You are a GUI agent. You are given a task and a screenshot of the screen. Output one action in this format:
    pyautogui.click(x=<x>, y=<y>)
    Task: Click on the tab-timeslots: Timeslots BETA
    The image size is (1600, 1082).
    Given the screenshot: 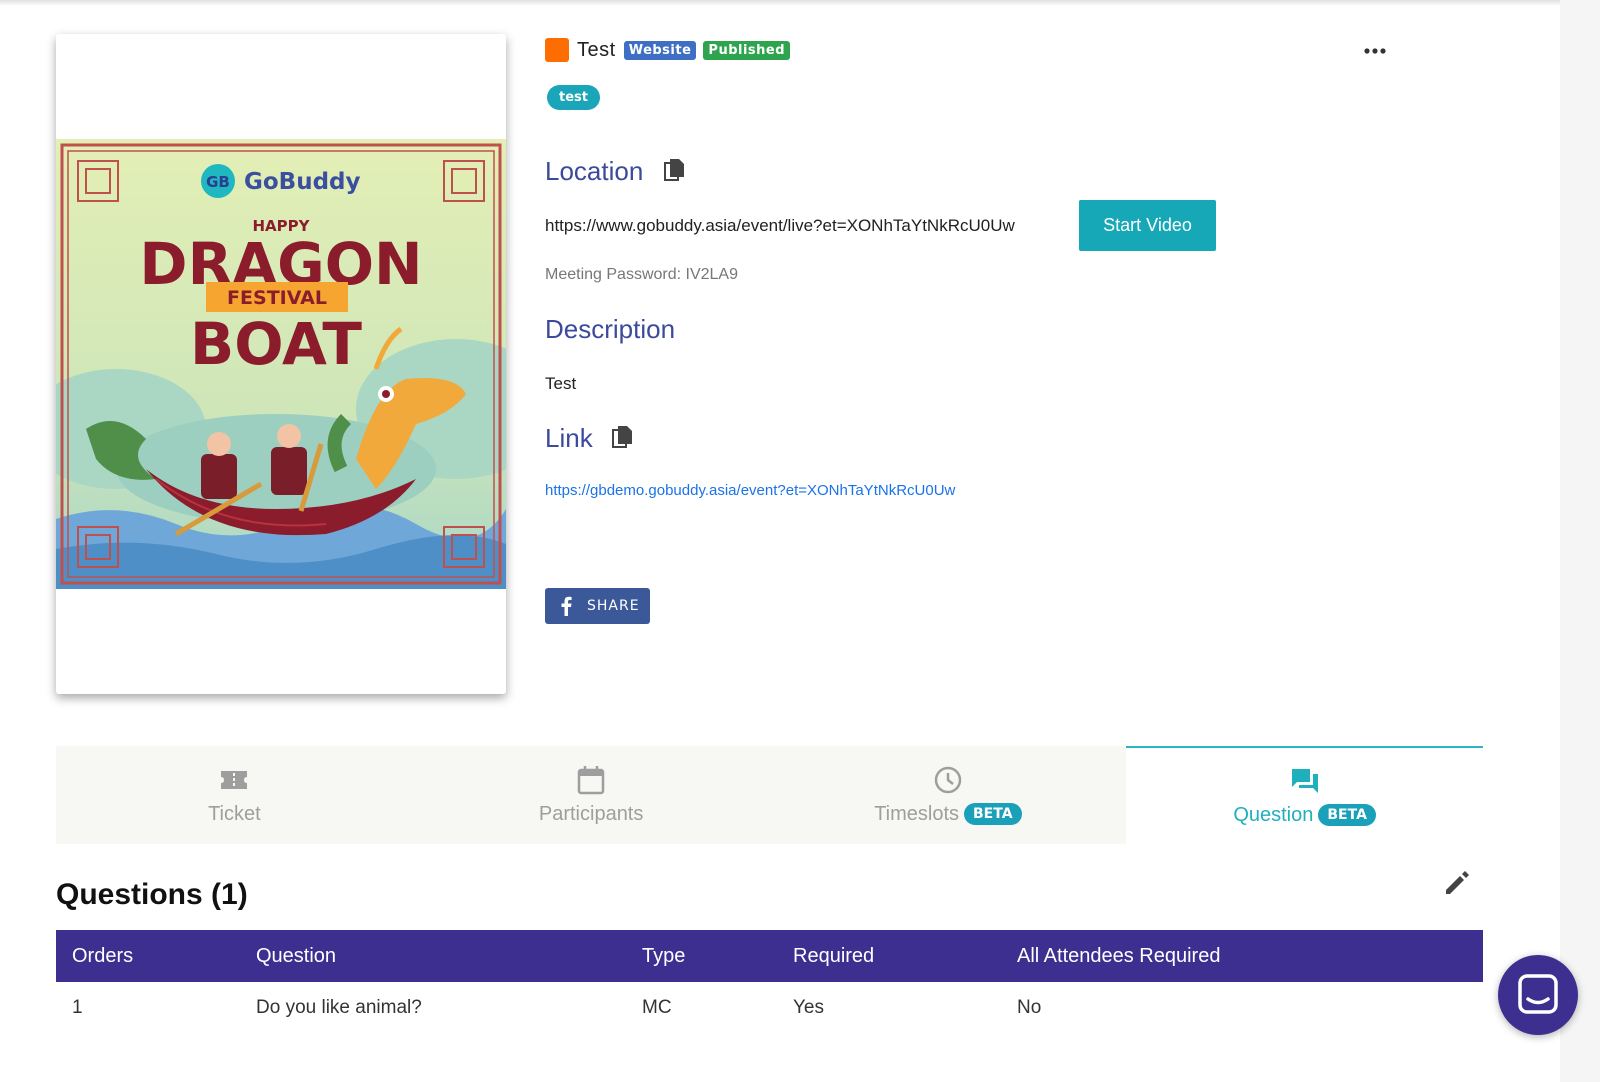 What is the action you would take?
    pyautogui.click(x=948, y=795)
    